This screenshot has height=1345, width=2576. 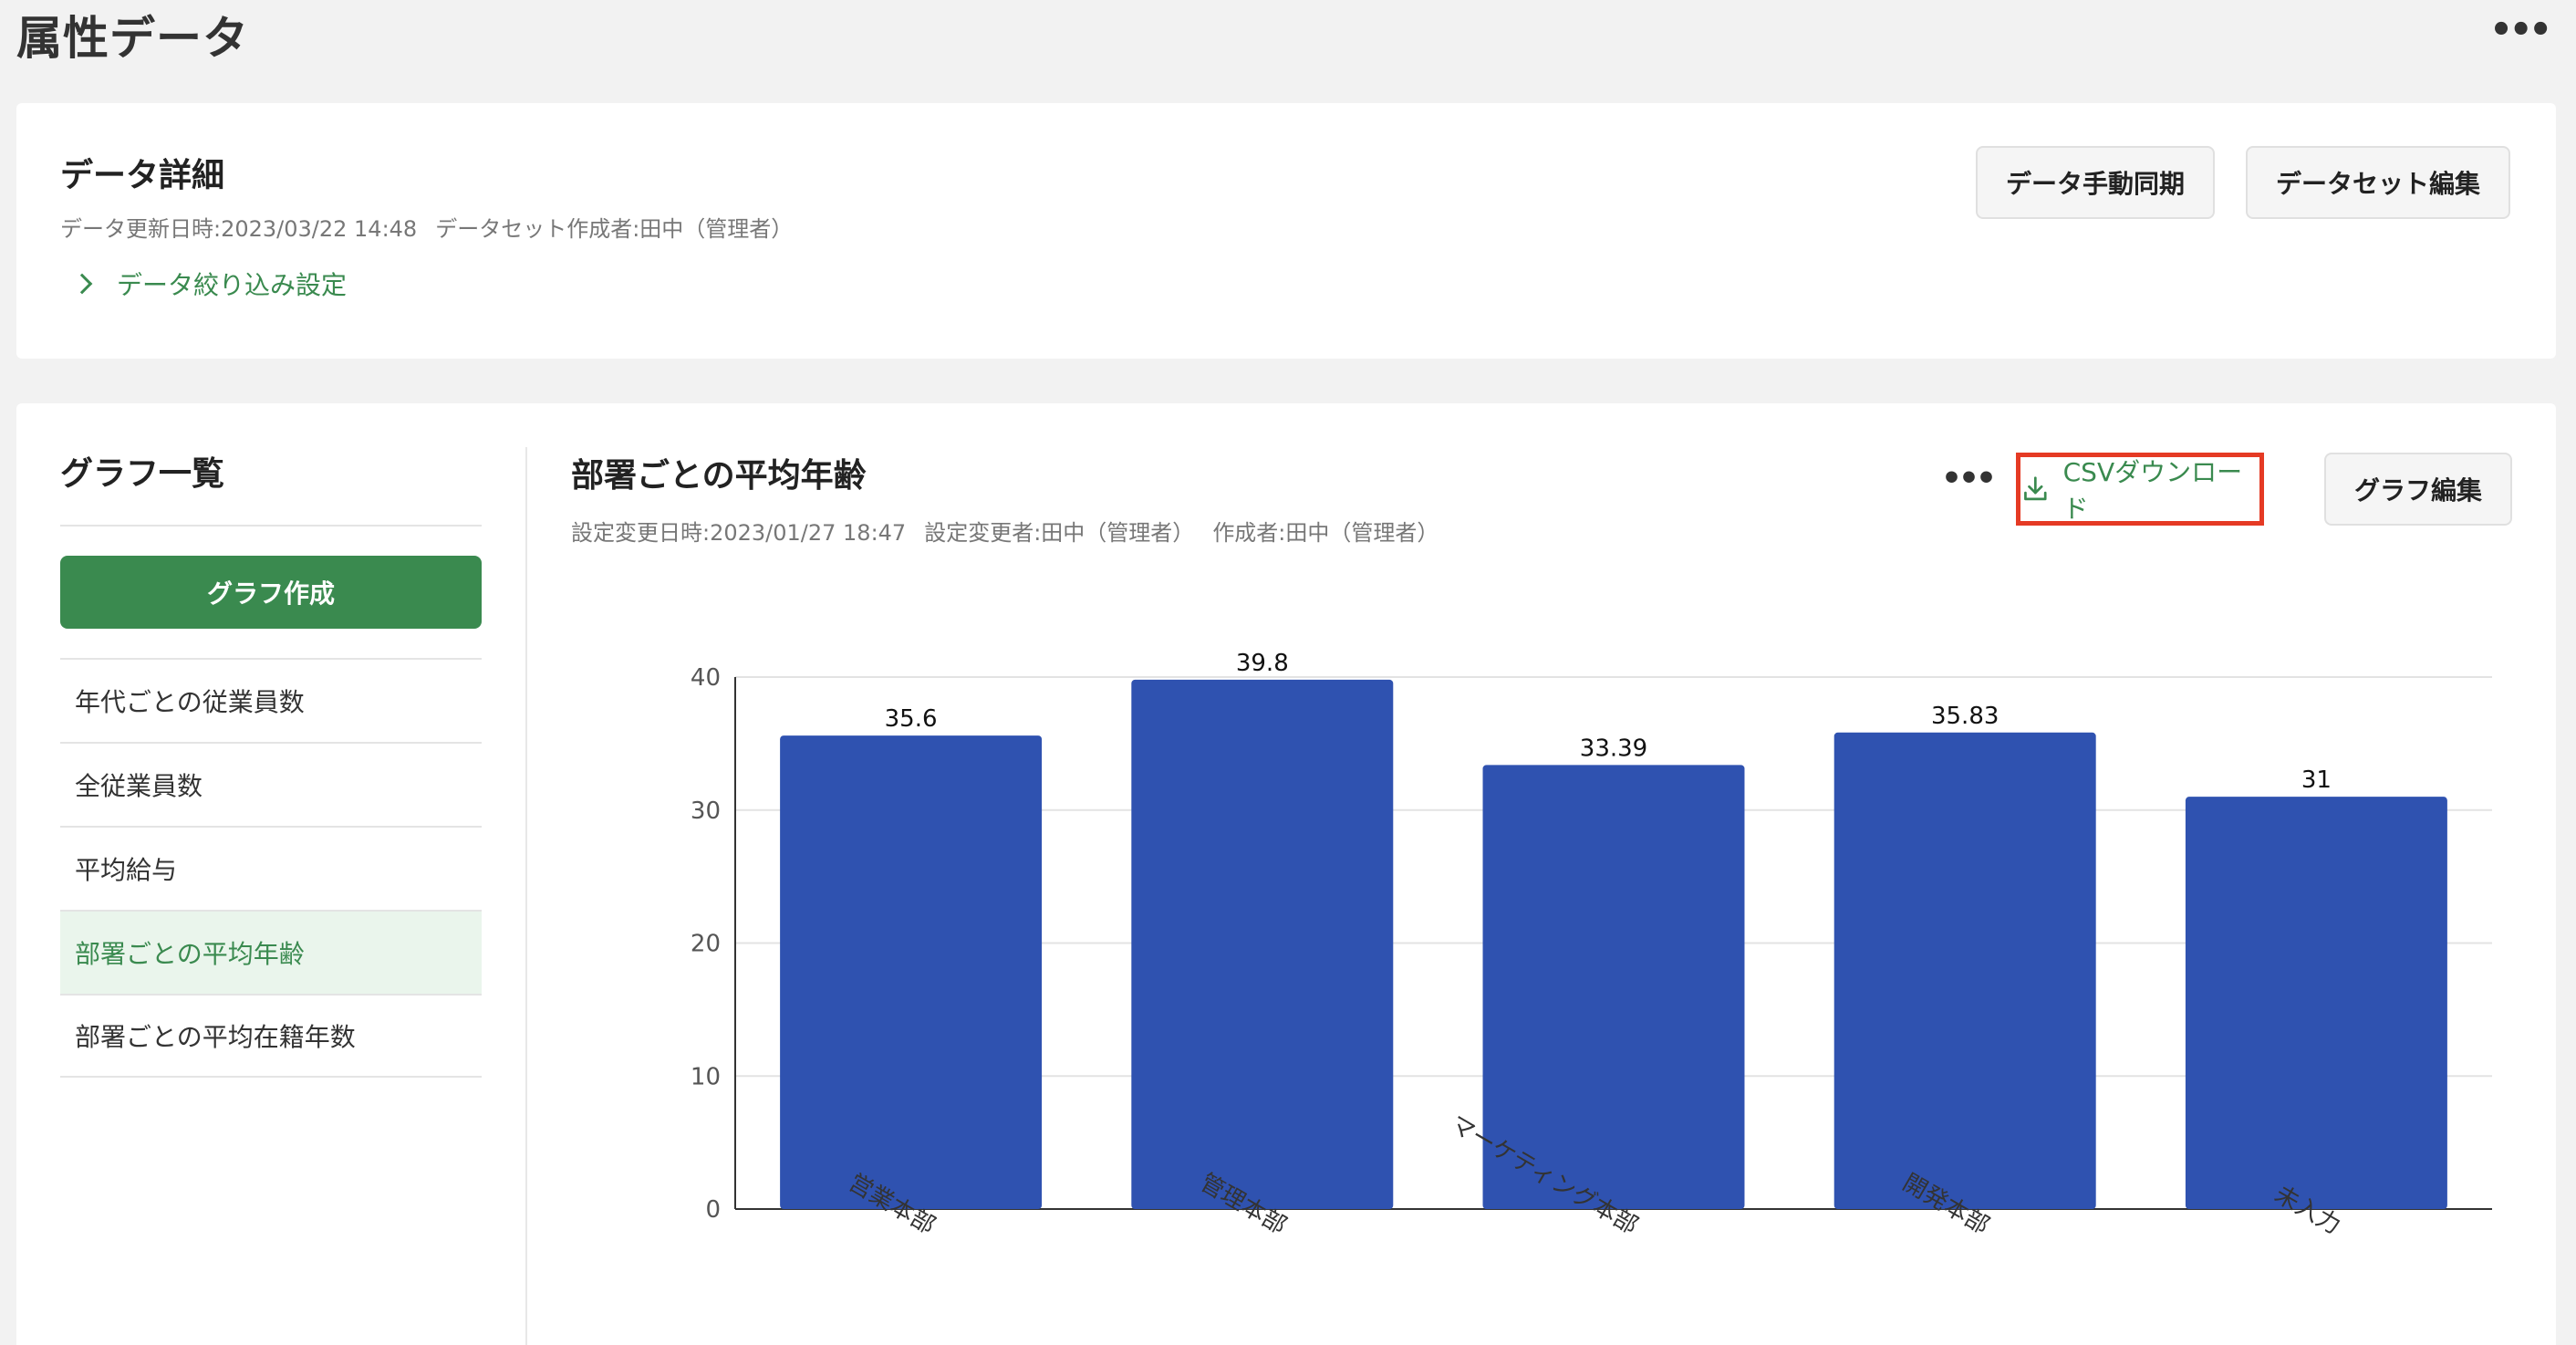 What do you see at coordinates (1969, 479) in the screenshot?
I see `more-horizontal-icon: •••` at bounding box center [1969, 479].